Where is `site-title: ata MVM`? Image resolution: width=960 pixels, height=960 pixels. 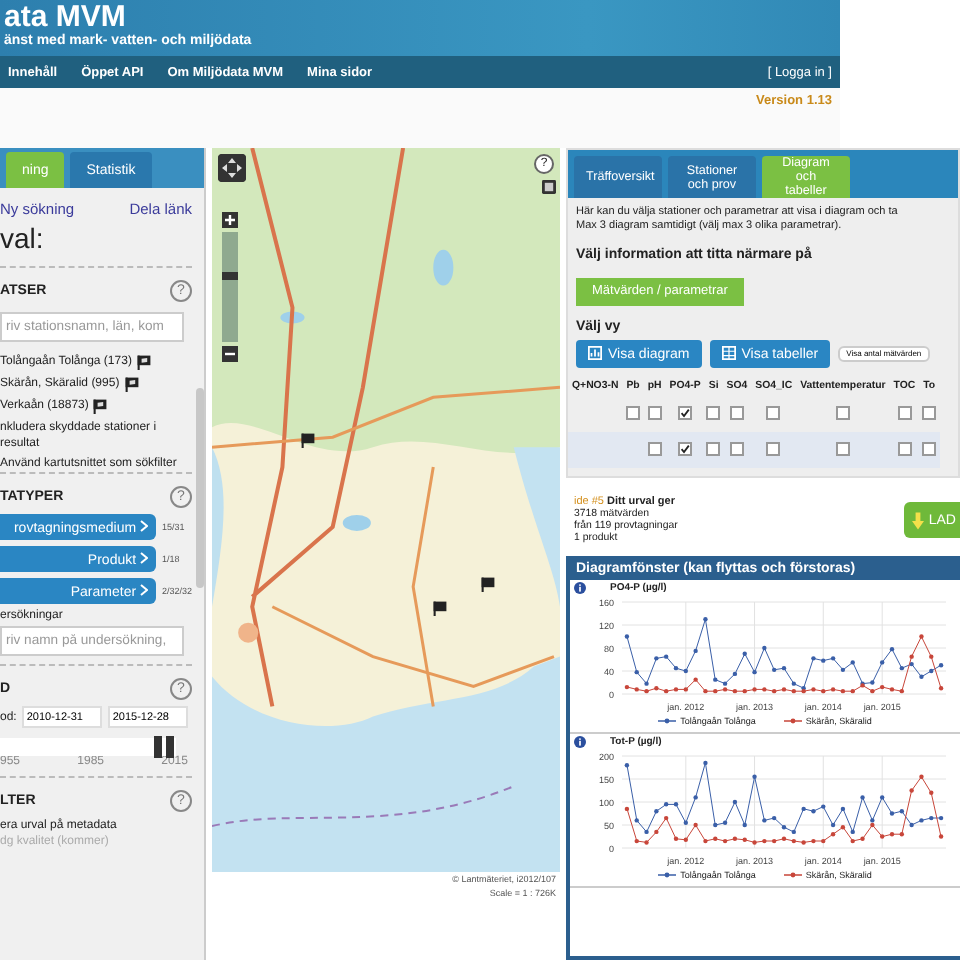
site-title: ata MVM is located at coordinates (66, 17).